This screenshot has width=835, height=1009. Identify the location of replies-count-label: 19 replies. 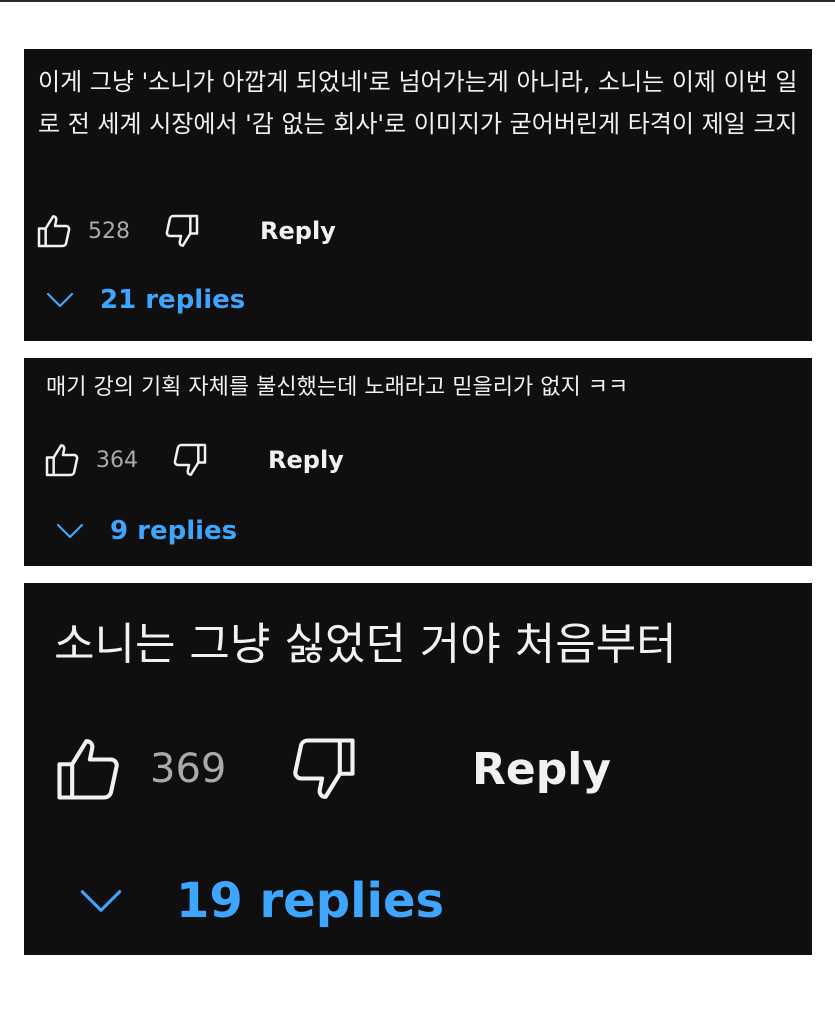
(310, 901).